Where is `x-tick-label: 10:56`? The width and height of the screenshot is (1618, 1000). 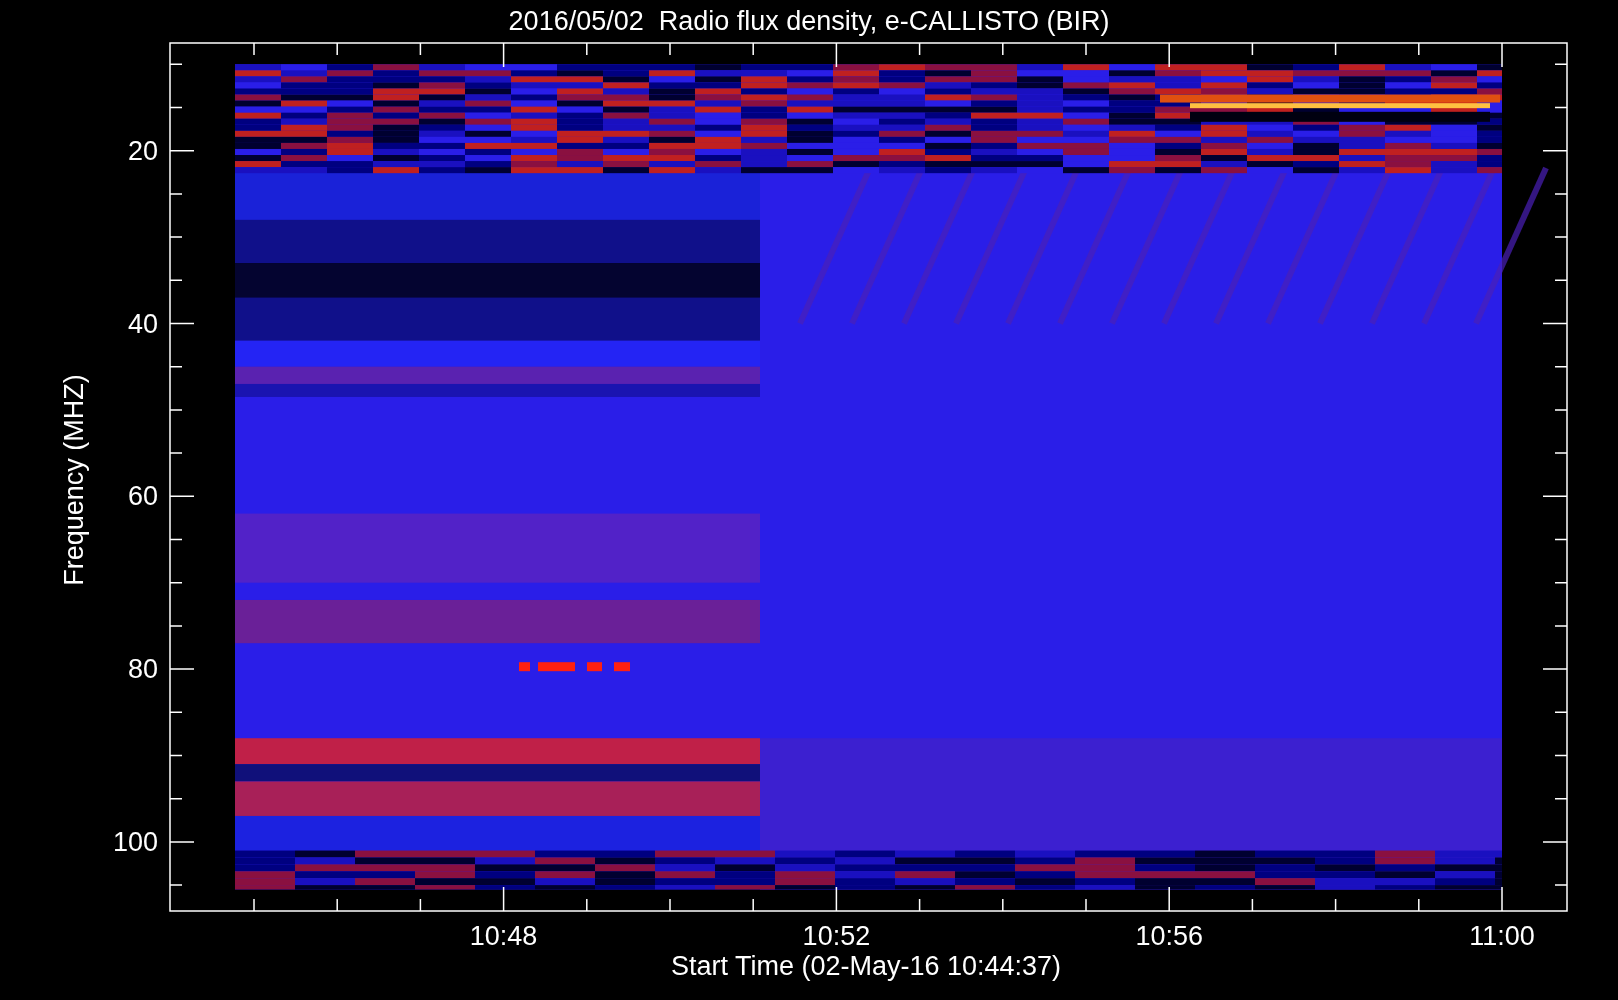 x-tick-label: 10:56 is located at coordinates (1169, 936).